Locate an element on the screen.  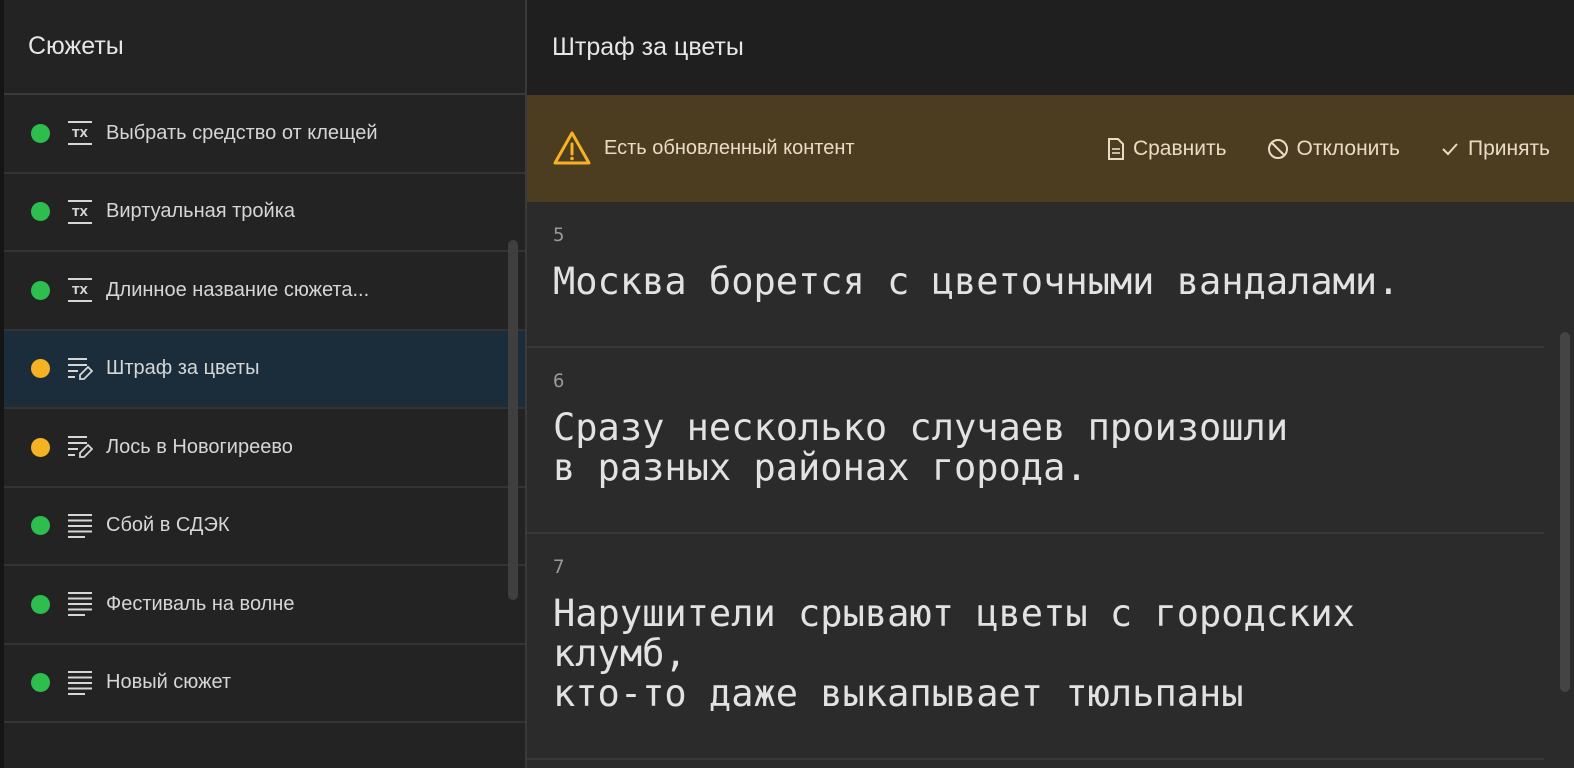
story-item: TX Виртуальная тройка is located at coordinates (264, 213).